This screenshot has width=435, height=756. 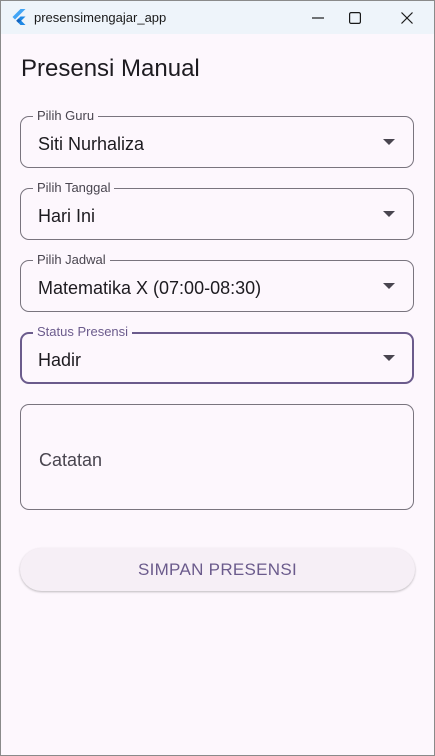 I want to click on close-button, so click(x=407, y=17).